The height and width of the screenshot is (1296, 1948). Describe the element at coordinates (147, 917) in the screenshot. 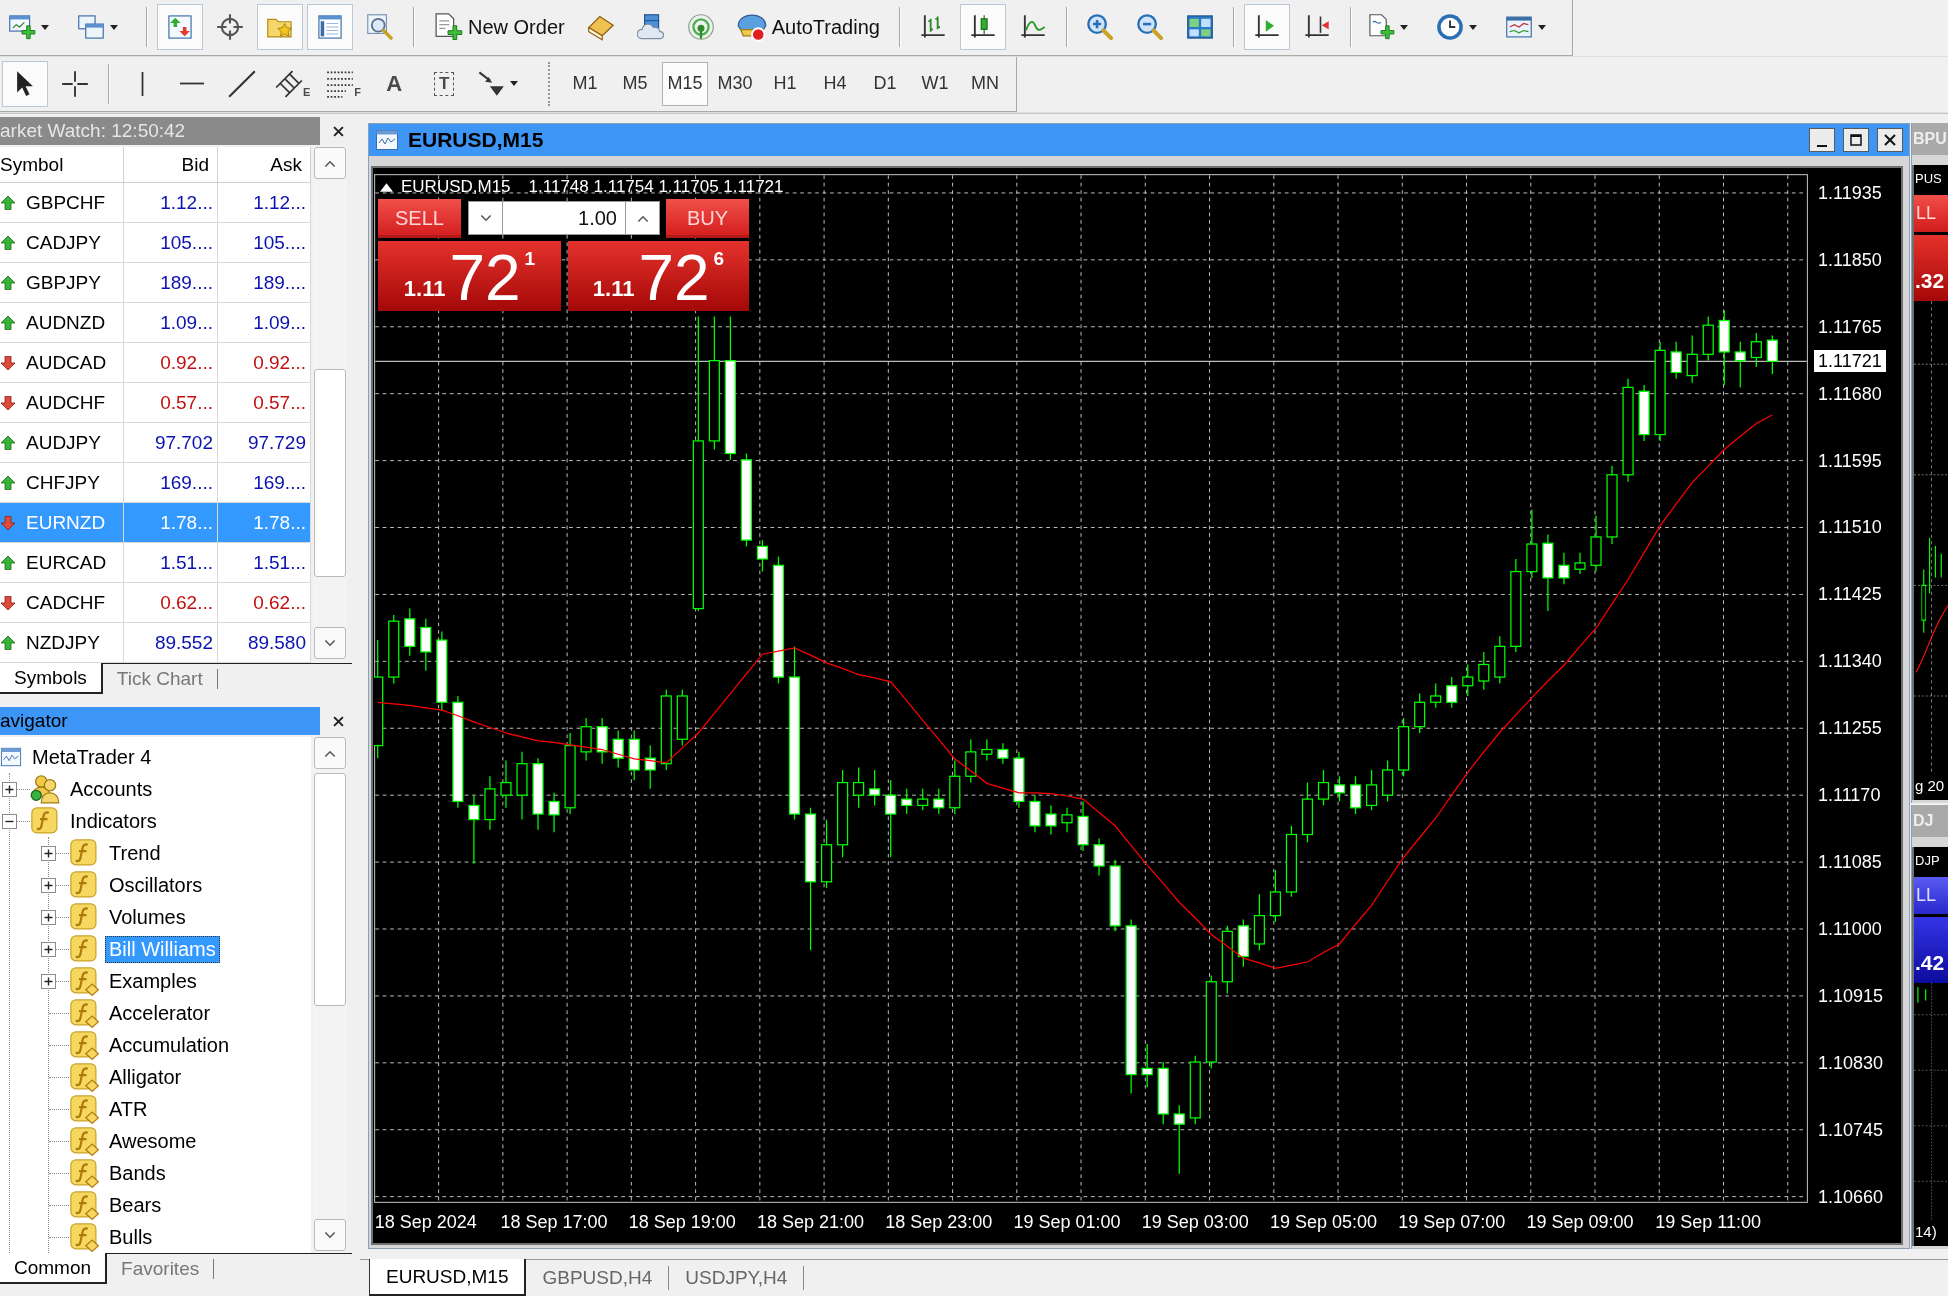

I see `tree-item: Volumes` at that location.